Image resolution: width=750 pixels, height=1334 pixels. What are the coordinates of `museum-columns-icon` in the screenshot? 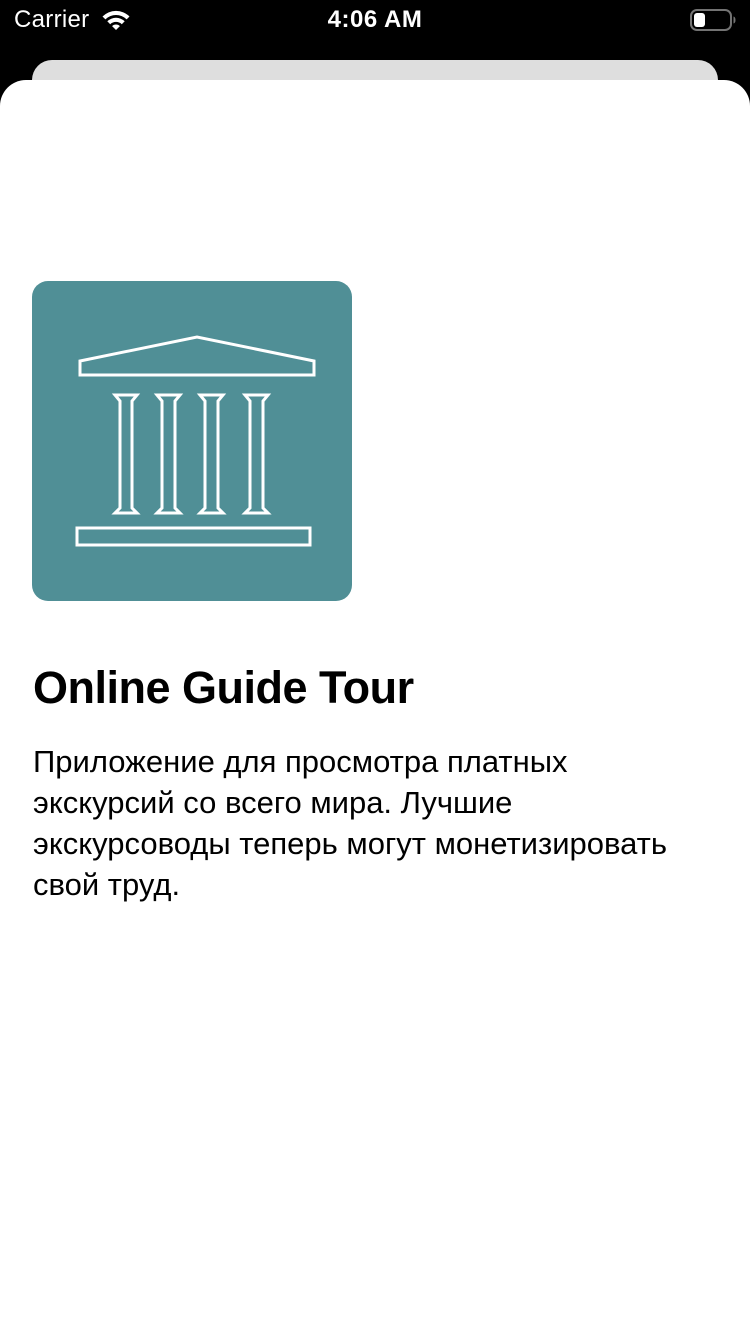 It's located at (192, 441).